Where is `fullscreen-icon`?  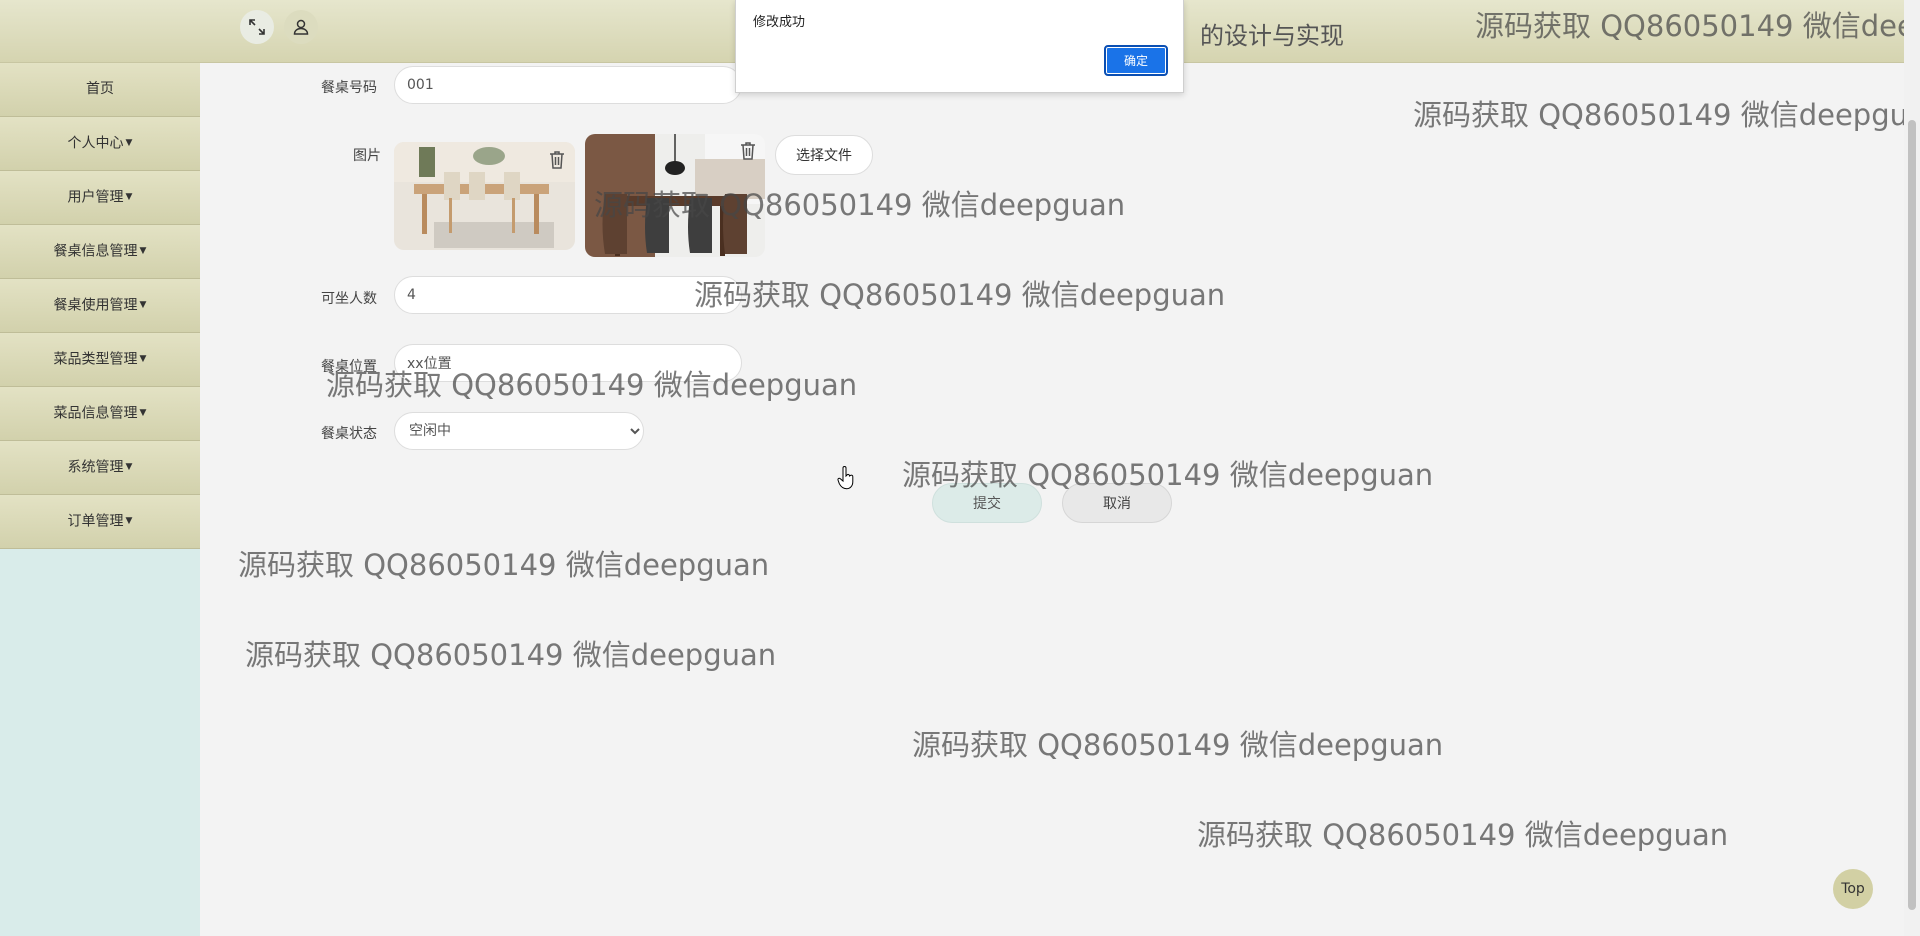 fullscreen-icon is located at coordinates (257, 27).